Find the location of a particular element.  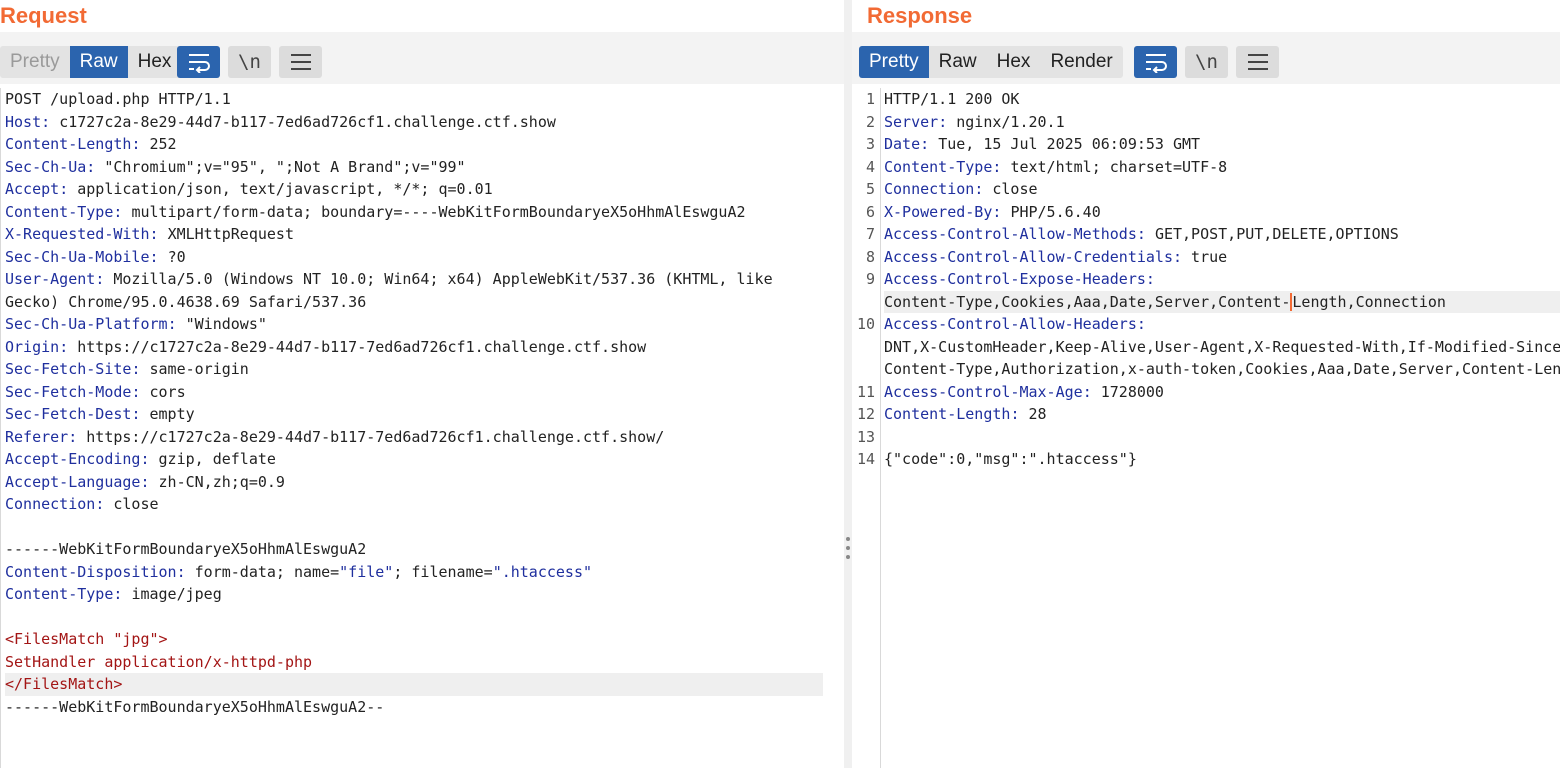

line-text: ------WebKitFormBoundaryeX5oHhmAlEswguA2 is located at coordinates (186, 549).